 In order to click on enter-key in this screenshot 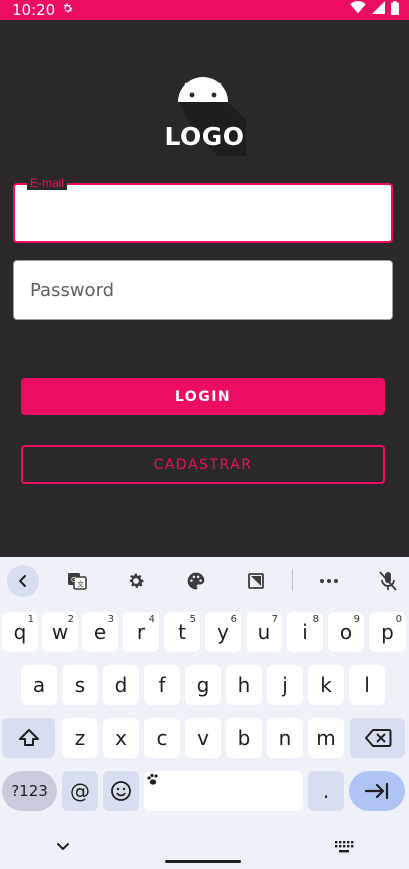, I will do `click(377, 791)`.